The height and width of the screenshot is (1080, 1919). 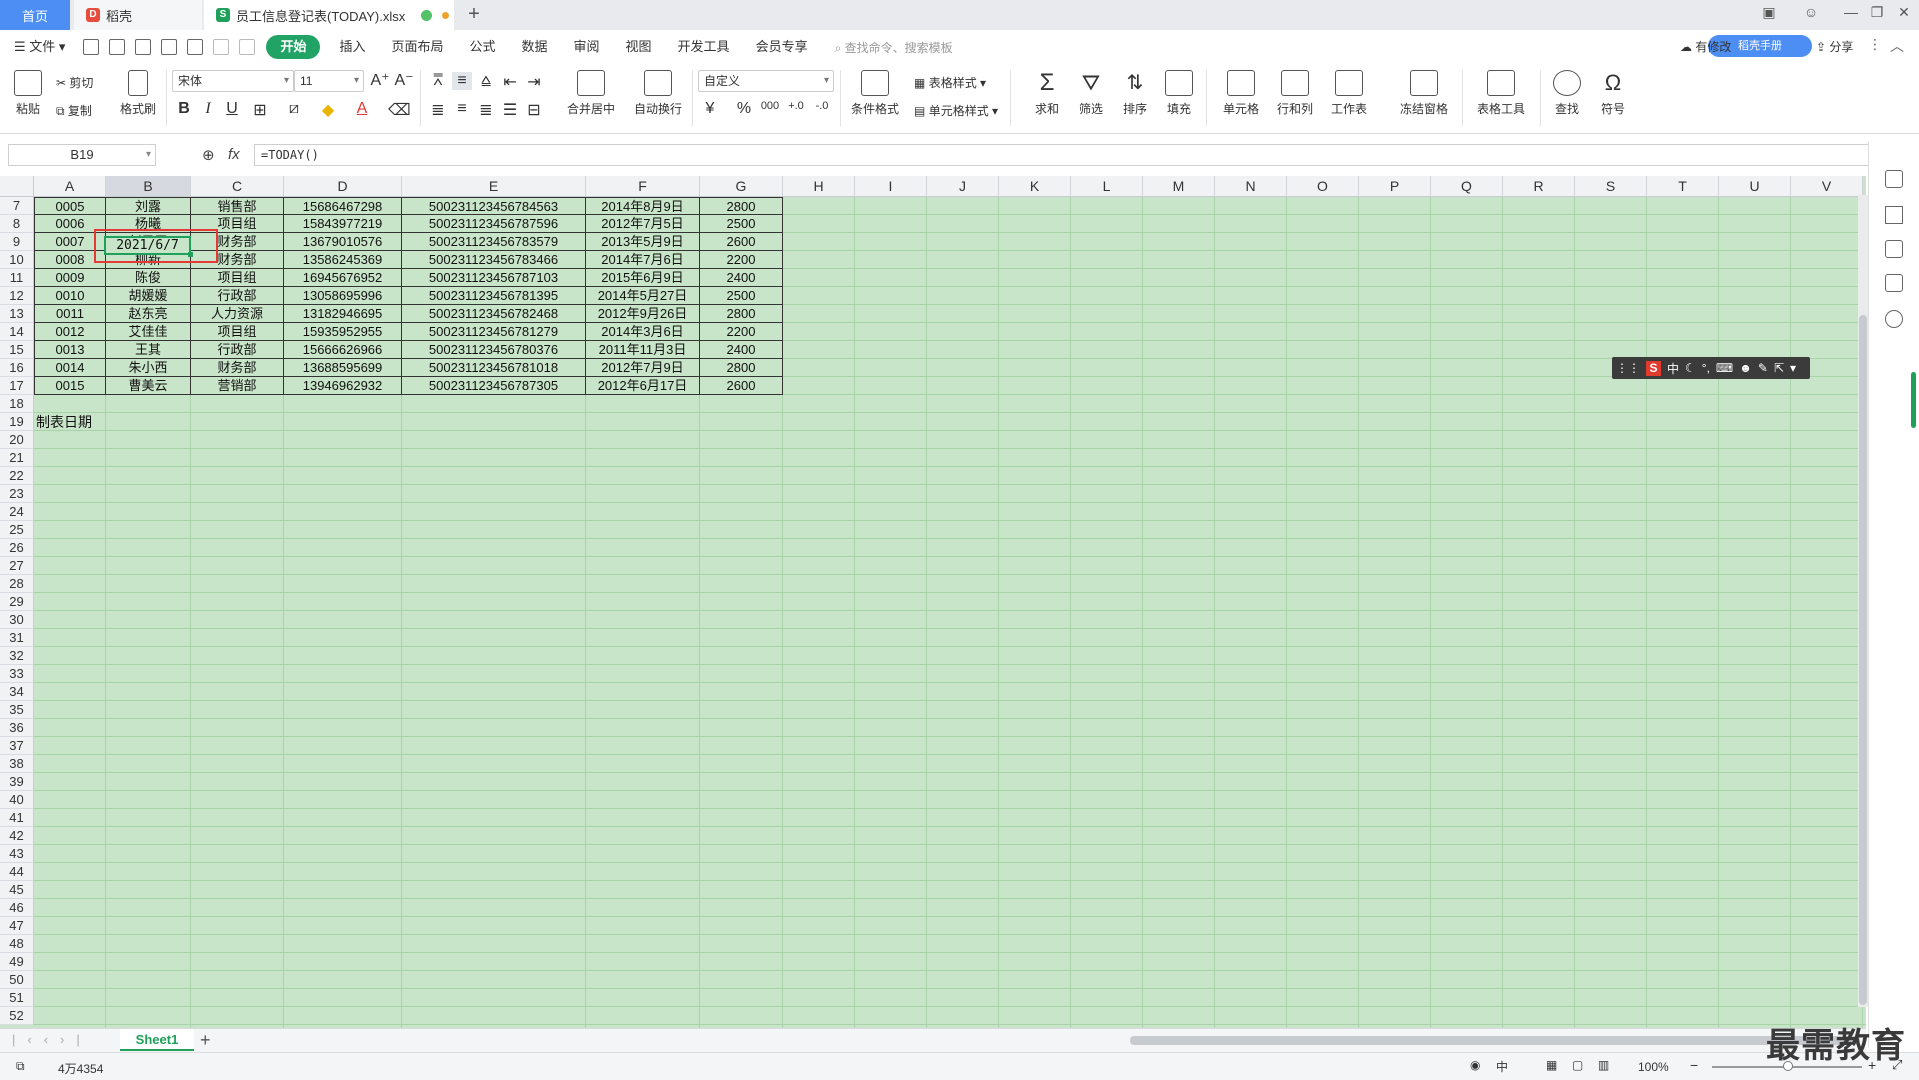 What do you see at coordinates (494, 386) in the screenshot?
I see `table-cell: 500231123456787305` at bounding box center [494, 386].